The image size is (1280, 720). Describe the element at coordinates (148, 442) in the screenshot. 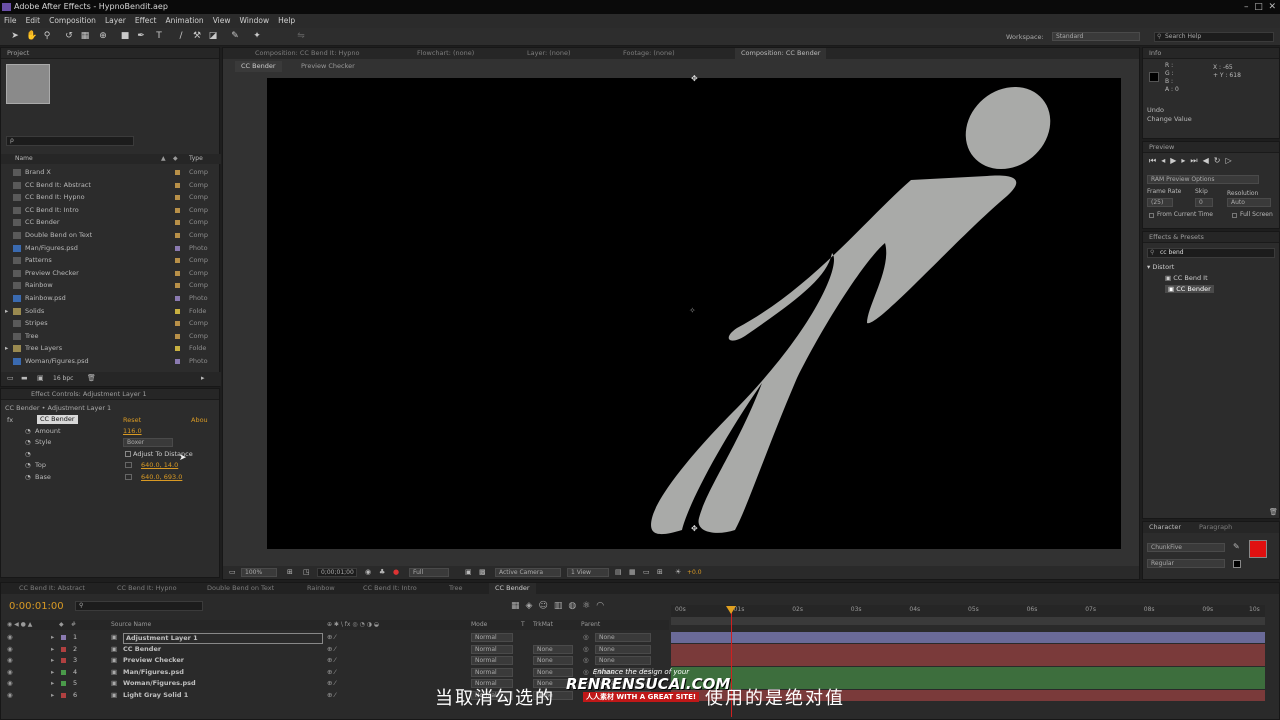

I see `style-dropdown: Boxer` at that location.